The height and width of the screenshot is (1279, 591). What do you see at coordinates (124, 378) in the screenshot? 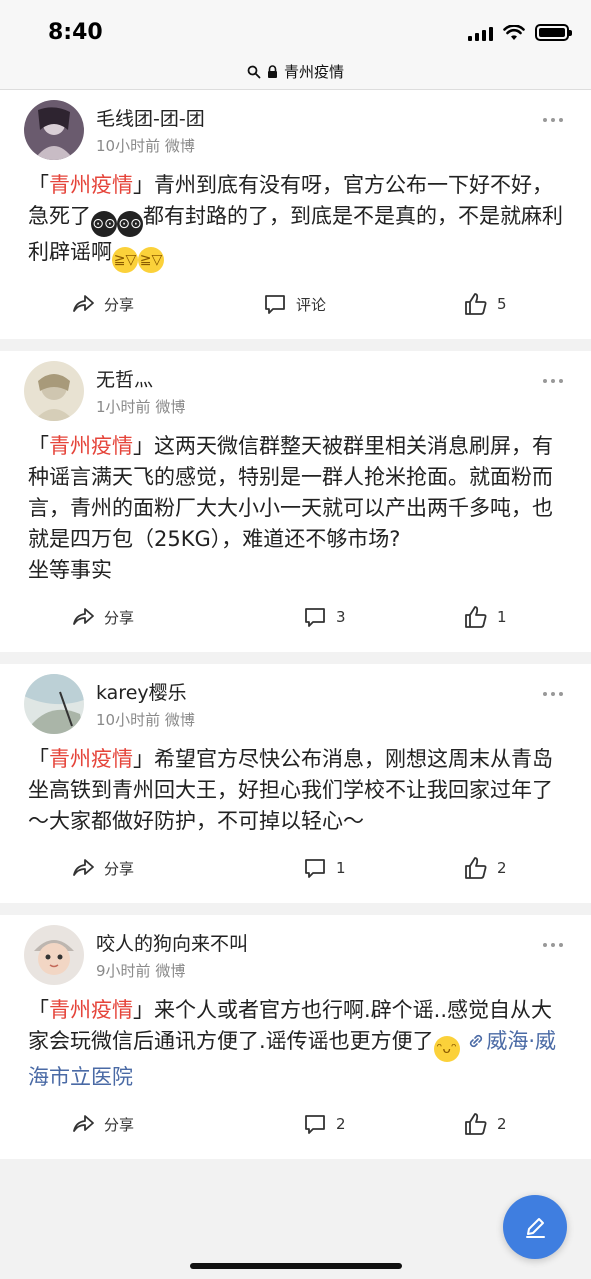
I see `username: 无哲灬` at bounding box center [124, 378].